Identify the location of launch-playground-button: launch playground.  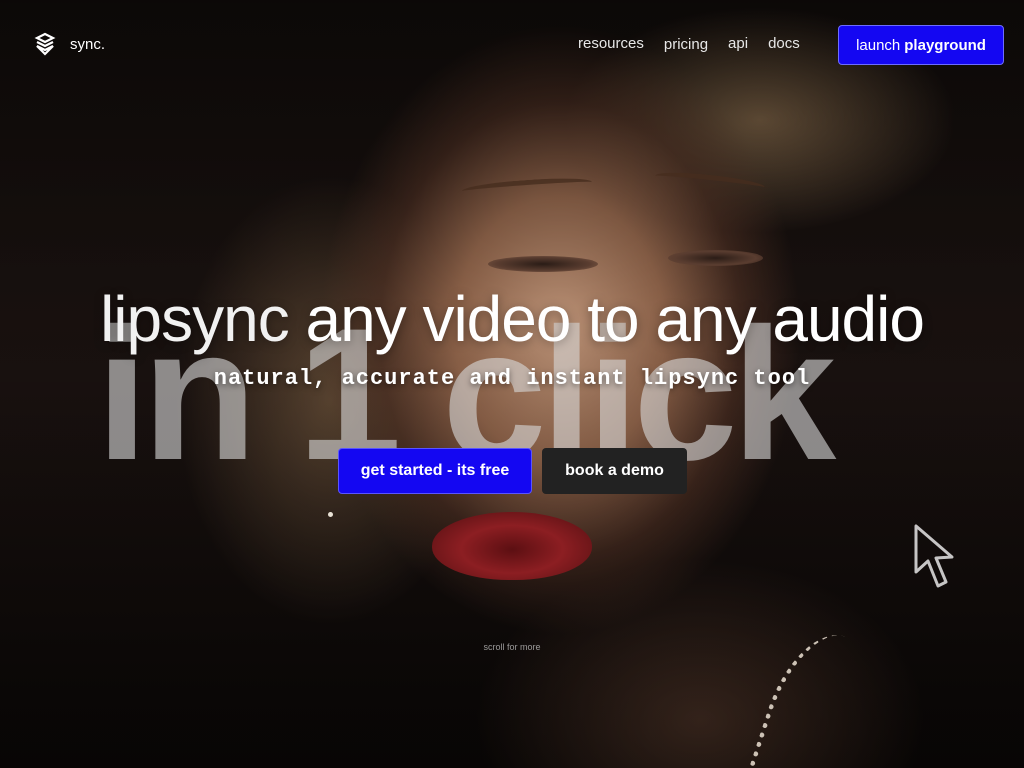
(921, 45).